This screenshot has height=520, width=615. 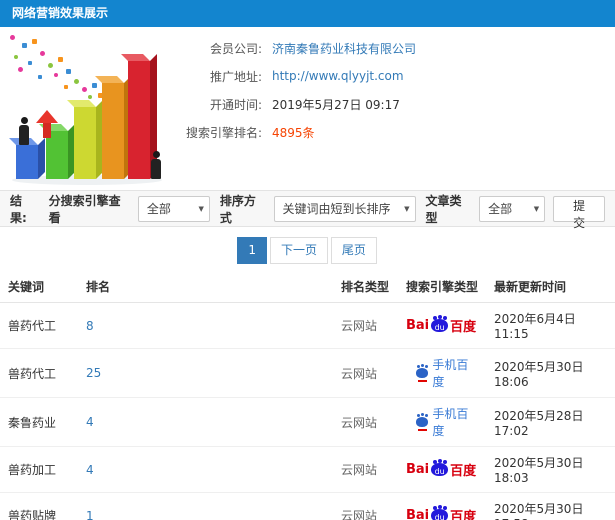 What do you see at coordinates (338, 76) in the screenshot?
I see `promo-url-link: http://www.qlyyjt.com` at bounding box center [338, 76].